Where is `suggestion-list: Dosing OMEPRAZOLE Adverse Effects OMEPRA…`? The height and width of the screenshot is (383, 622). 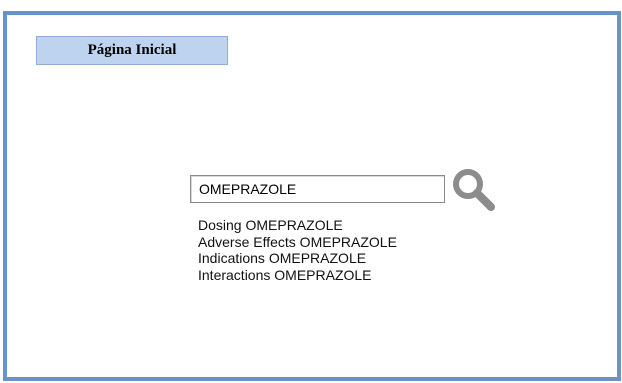 suggestion-list: Dosing OMEPRAZOLE Adverse Effects OMEPRA… is located at coordinates (297, 250).